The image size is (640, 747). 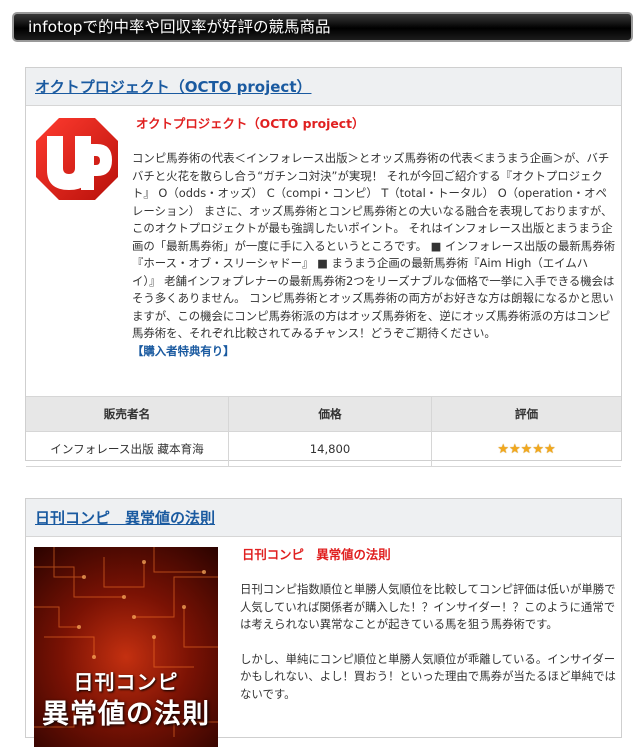 What do you see at coordinates (127, 449) in the screenshot?
I see `seller-name: インフォレース出版 藏本育海` at bounding box center [127, 449].